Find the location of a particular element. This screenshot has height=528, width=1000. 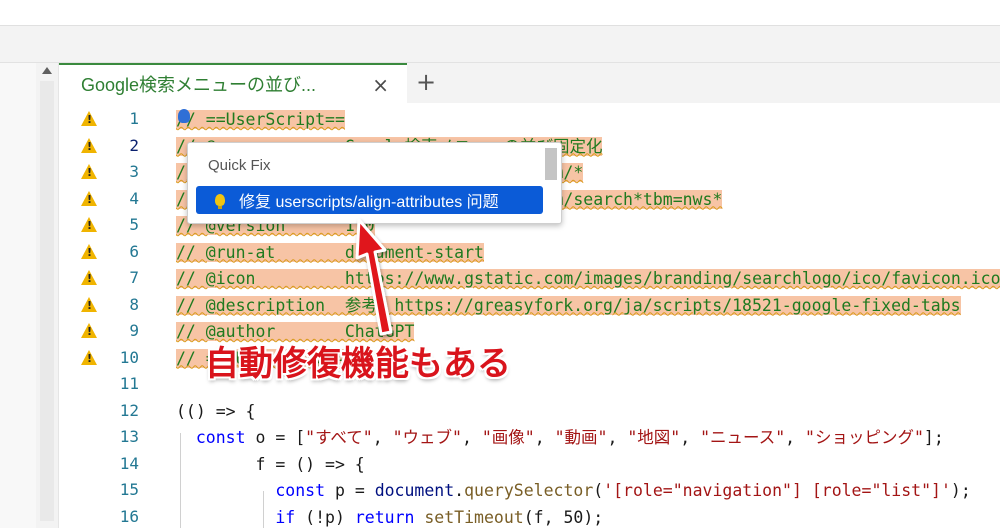

line-number: 2 is located at coordinates (134, 145).